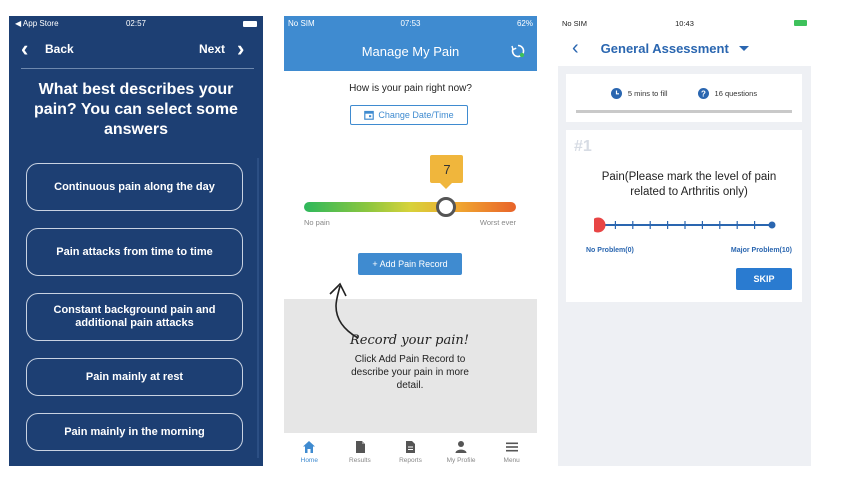  Describe the element at coordinates (410, 51) in the screenshot. I see `page-title: Manage My Pain` at that location.